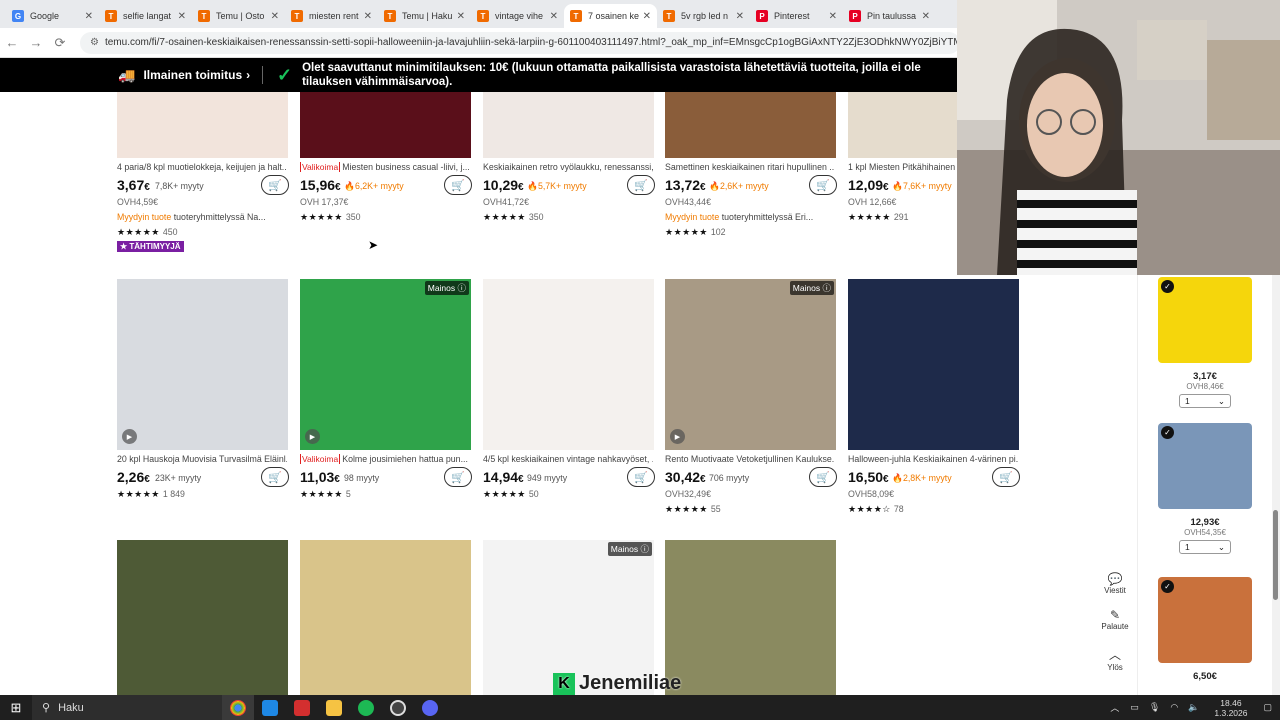 The height and width of the screenshot is (720, 1280). I want to click on tray-chevron-icon: ︿, so click(1114, 707).